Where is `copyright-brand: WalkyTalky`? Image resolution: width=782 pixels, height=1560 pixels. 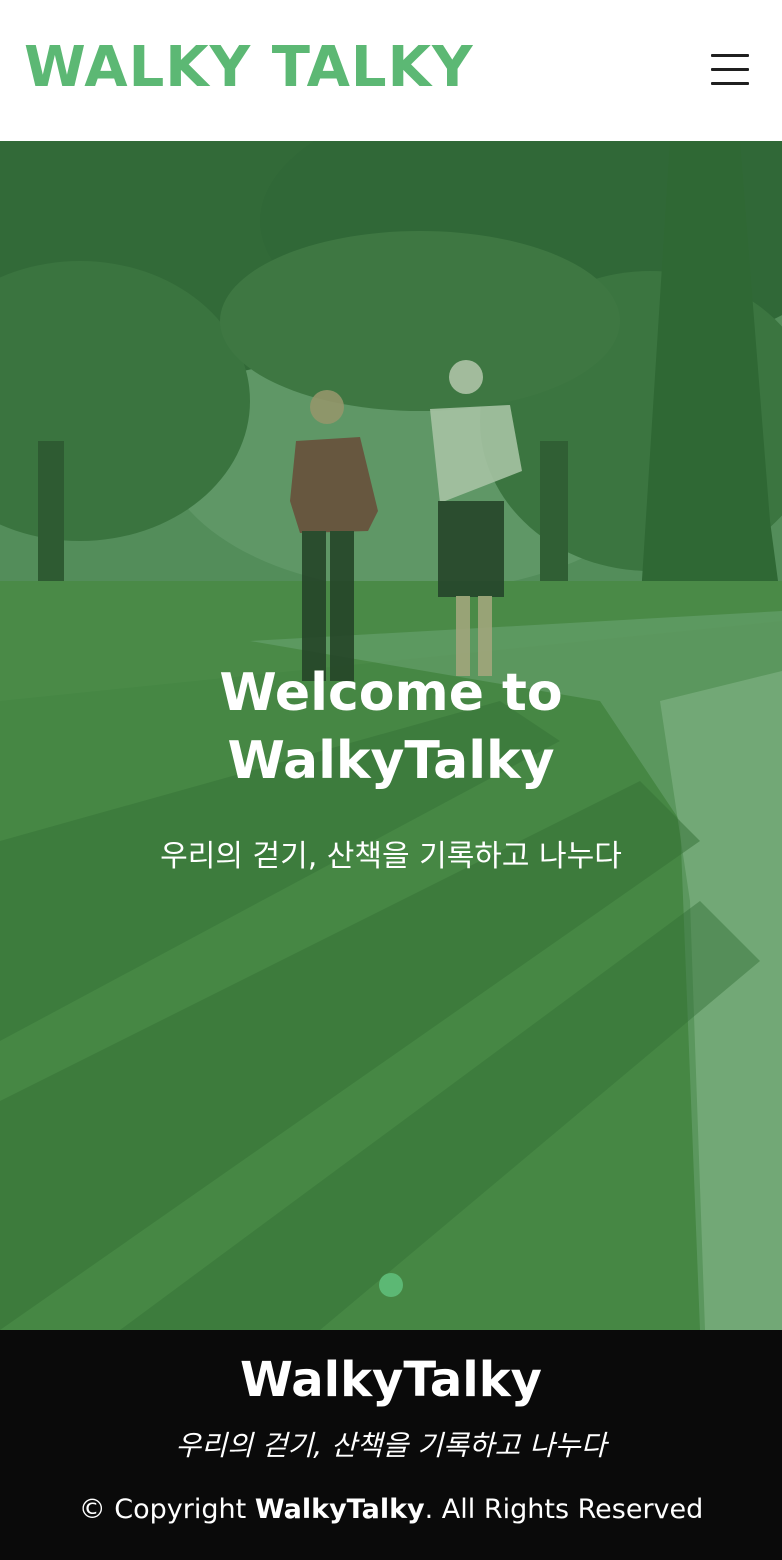 copyright-brand: WalkyTalky is located at coordinates (339, 1509).